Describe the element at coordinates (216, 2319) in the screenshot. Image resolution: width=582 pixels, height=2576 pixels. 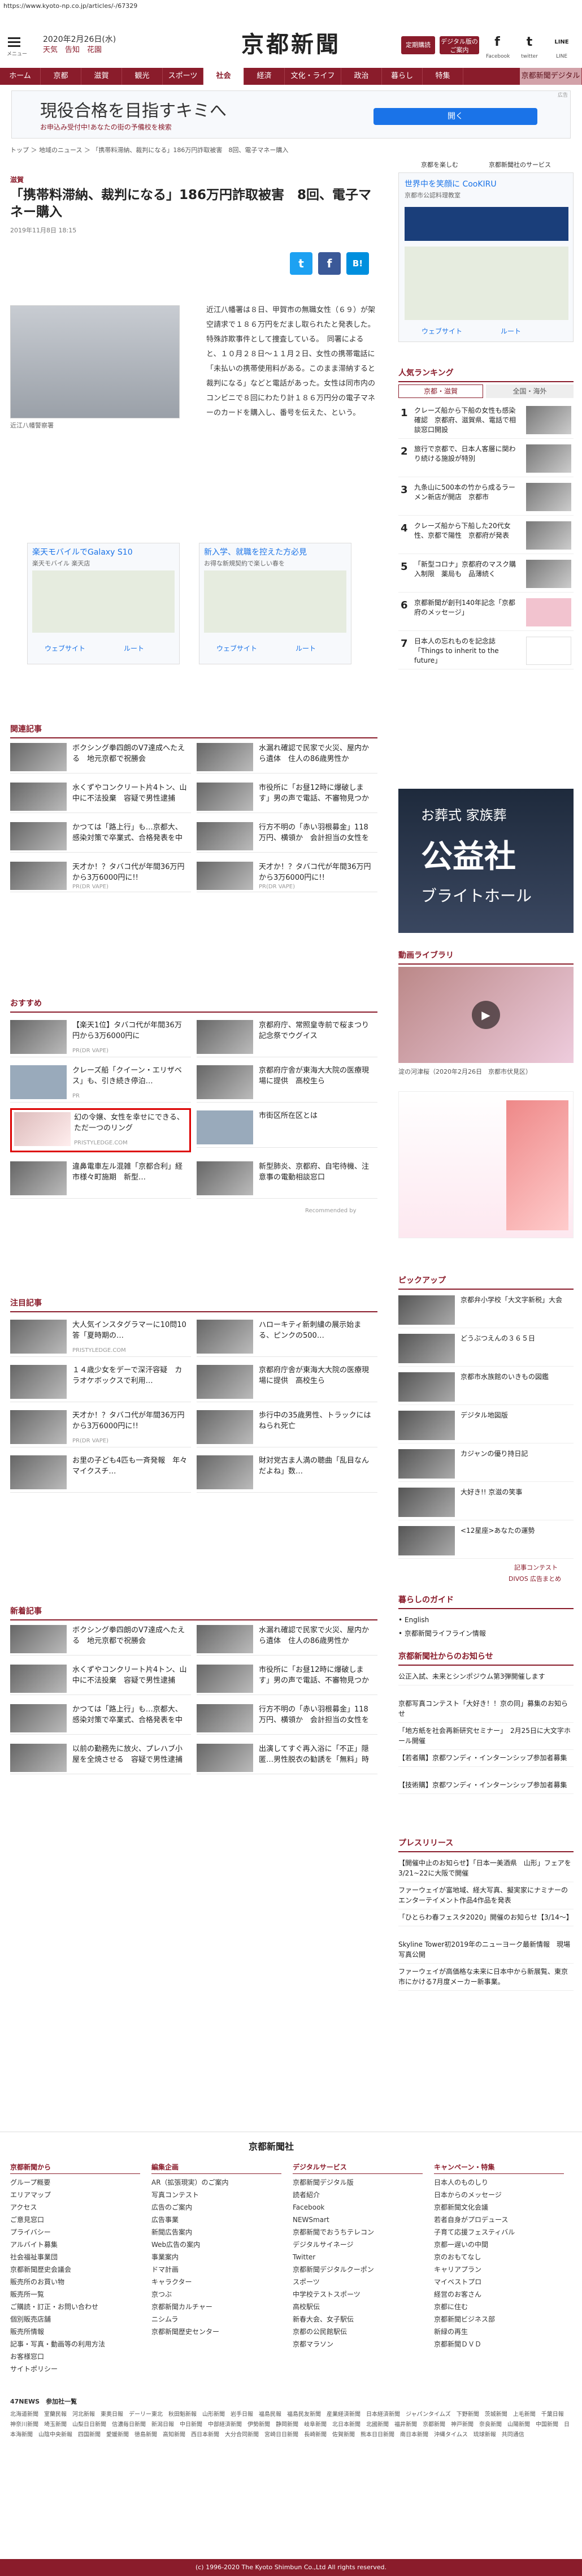
I see `footer-link: ニシムラ` at that location.